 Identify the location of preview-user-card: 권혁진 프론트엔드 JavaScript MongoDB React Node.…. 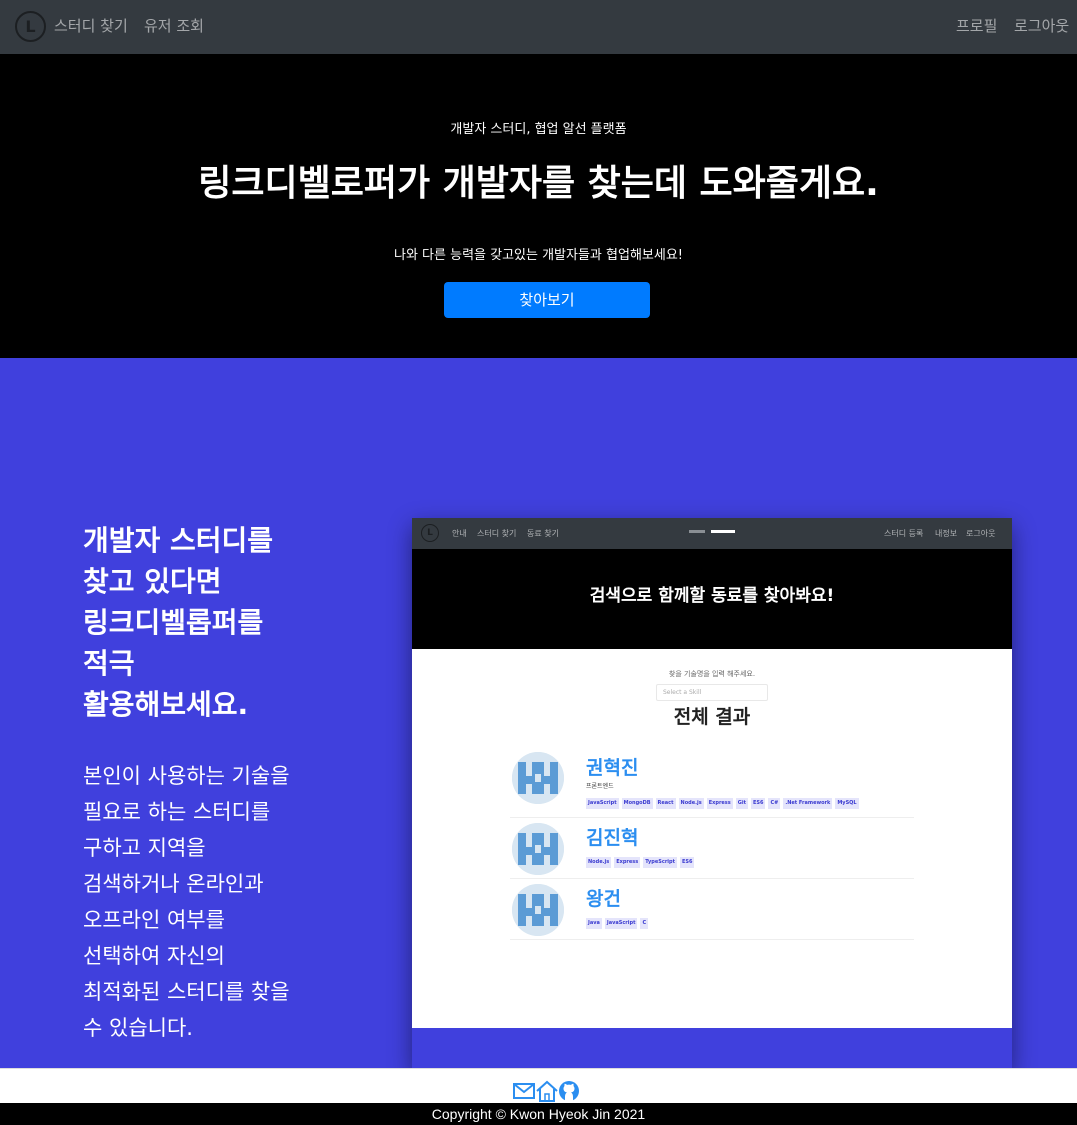
(712, 784).